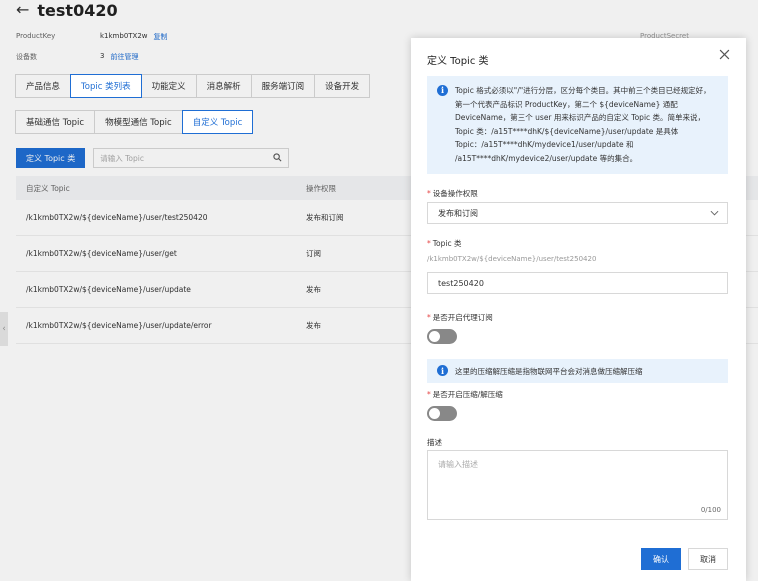 The height and width of the screenshot is (581, 758). Describe the element at coordinates (577, 283) in the screenshot. I see `topic-name-input: test250420` at that location.